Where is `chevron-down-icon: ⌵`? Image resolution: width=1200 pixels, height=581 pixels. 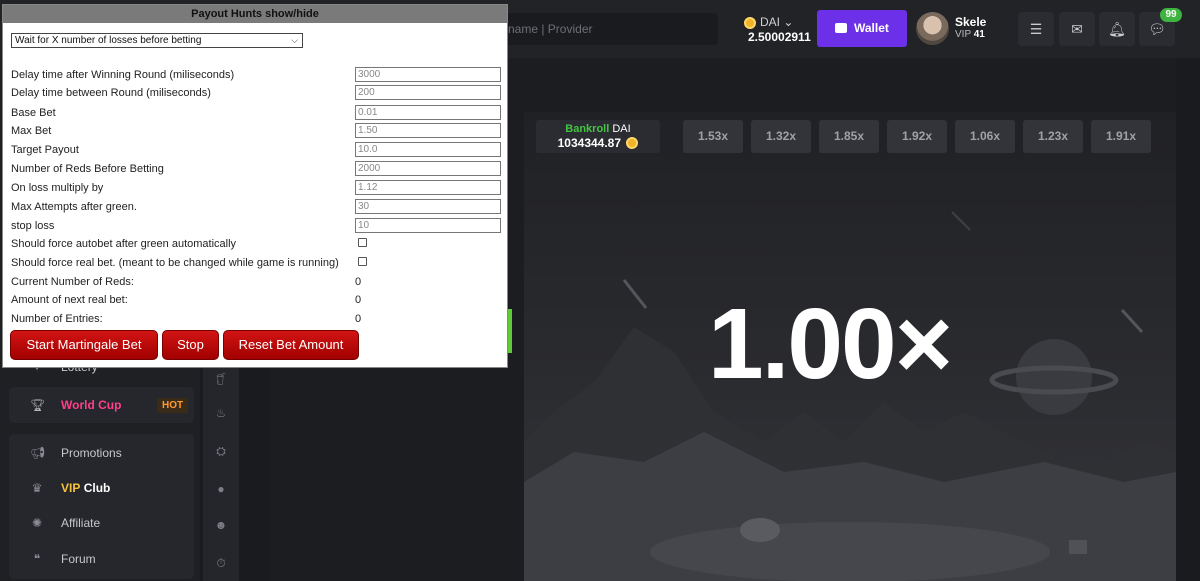 chevron-down-icon: ⌵ is located at coordinates (294, 40).